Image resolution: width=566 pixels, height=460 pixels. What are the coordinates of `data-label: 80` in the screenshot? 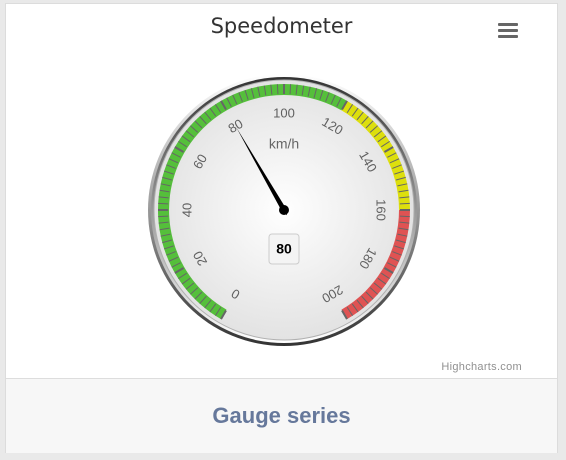 It's located at (284, 249).